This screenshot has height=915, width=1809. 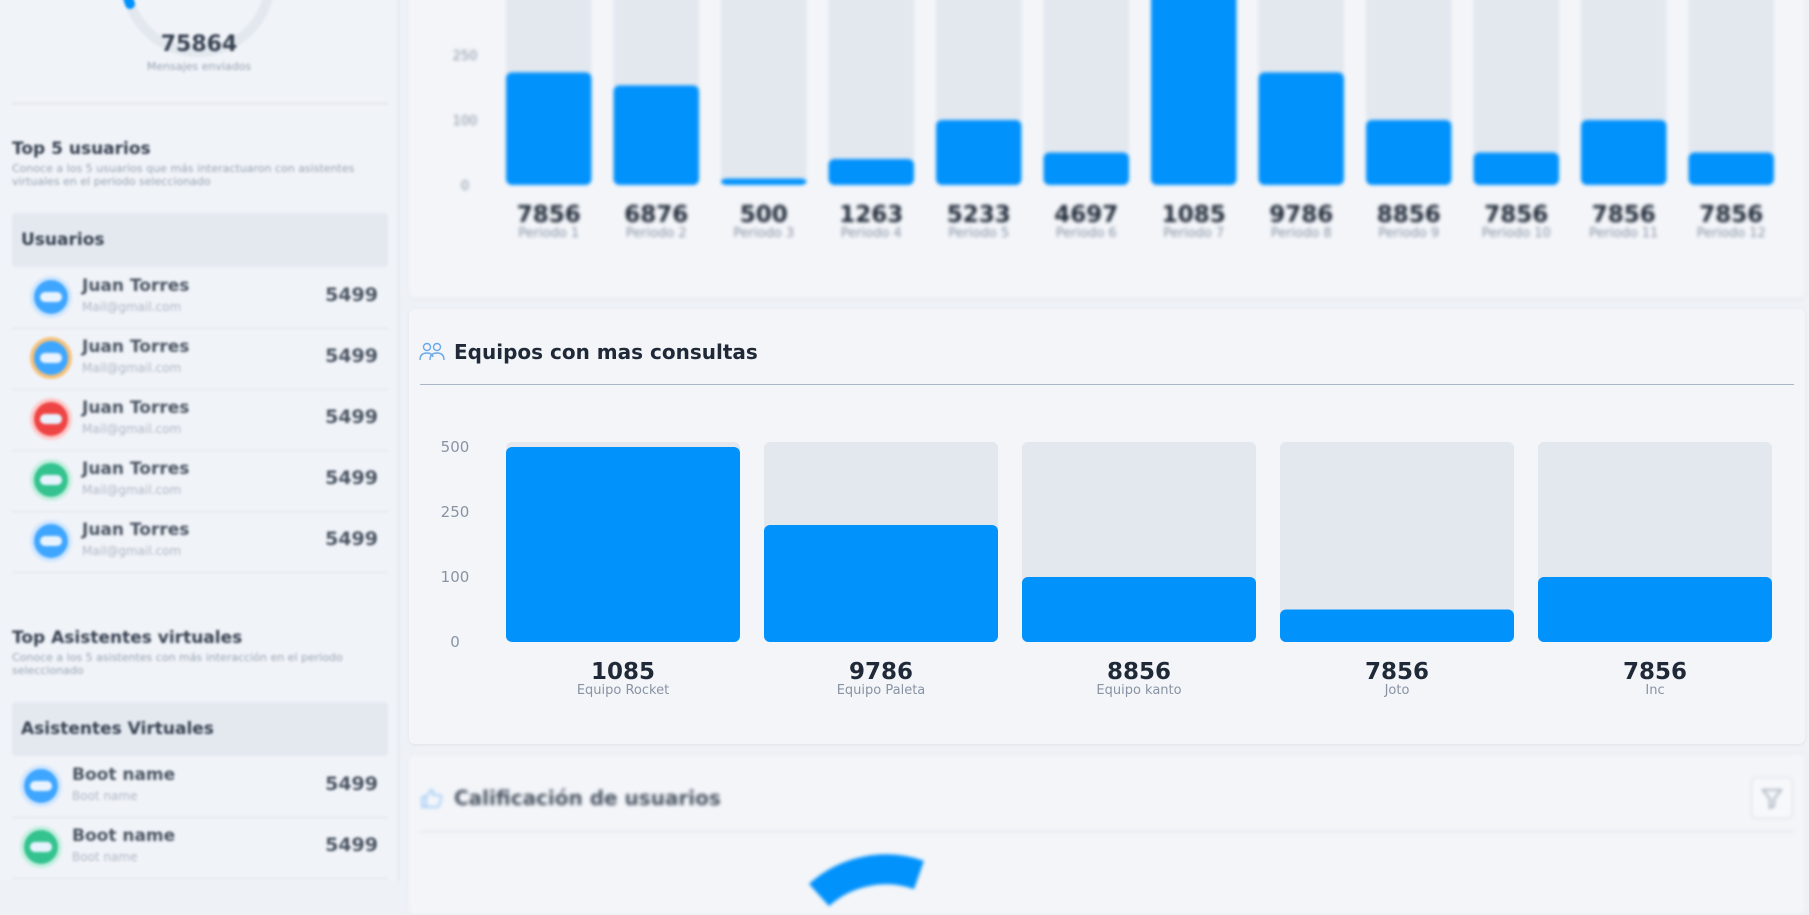 I want to click on top-users-title: Top 5 usuarios, so click(x=81, y=149).